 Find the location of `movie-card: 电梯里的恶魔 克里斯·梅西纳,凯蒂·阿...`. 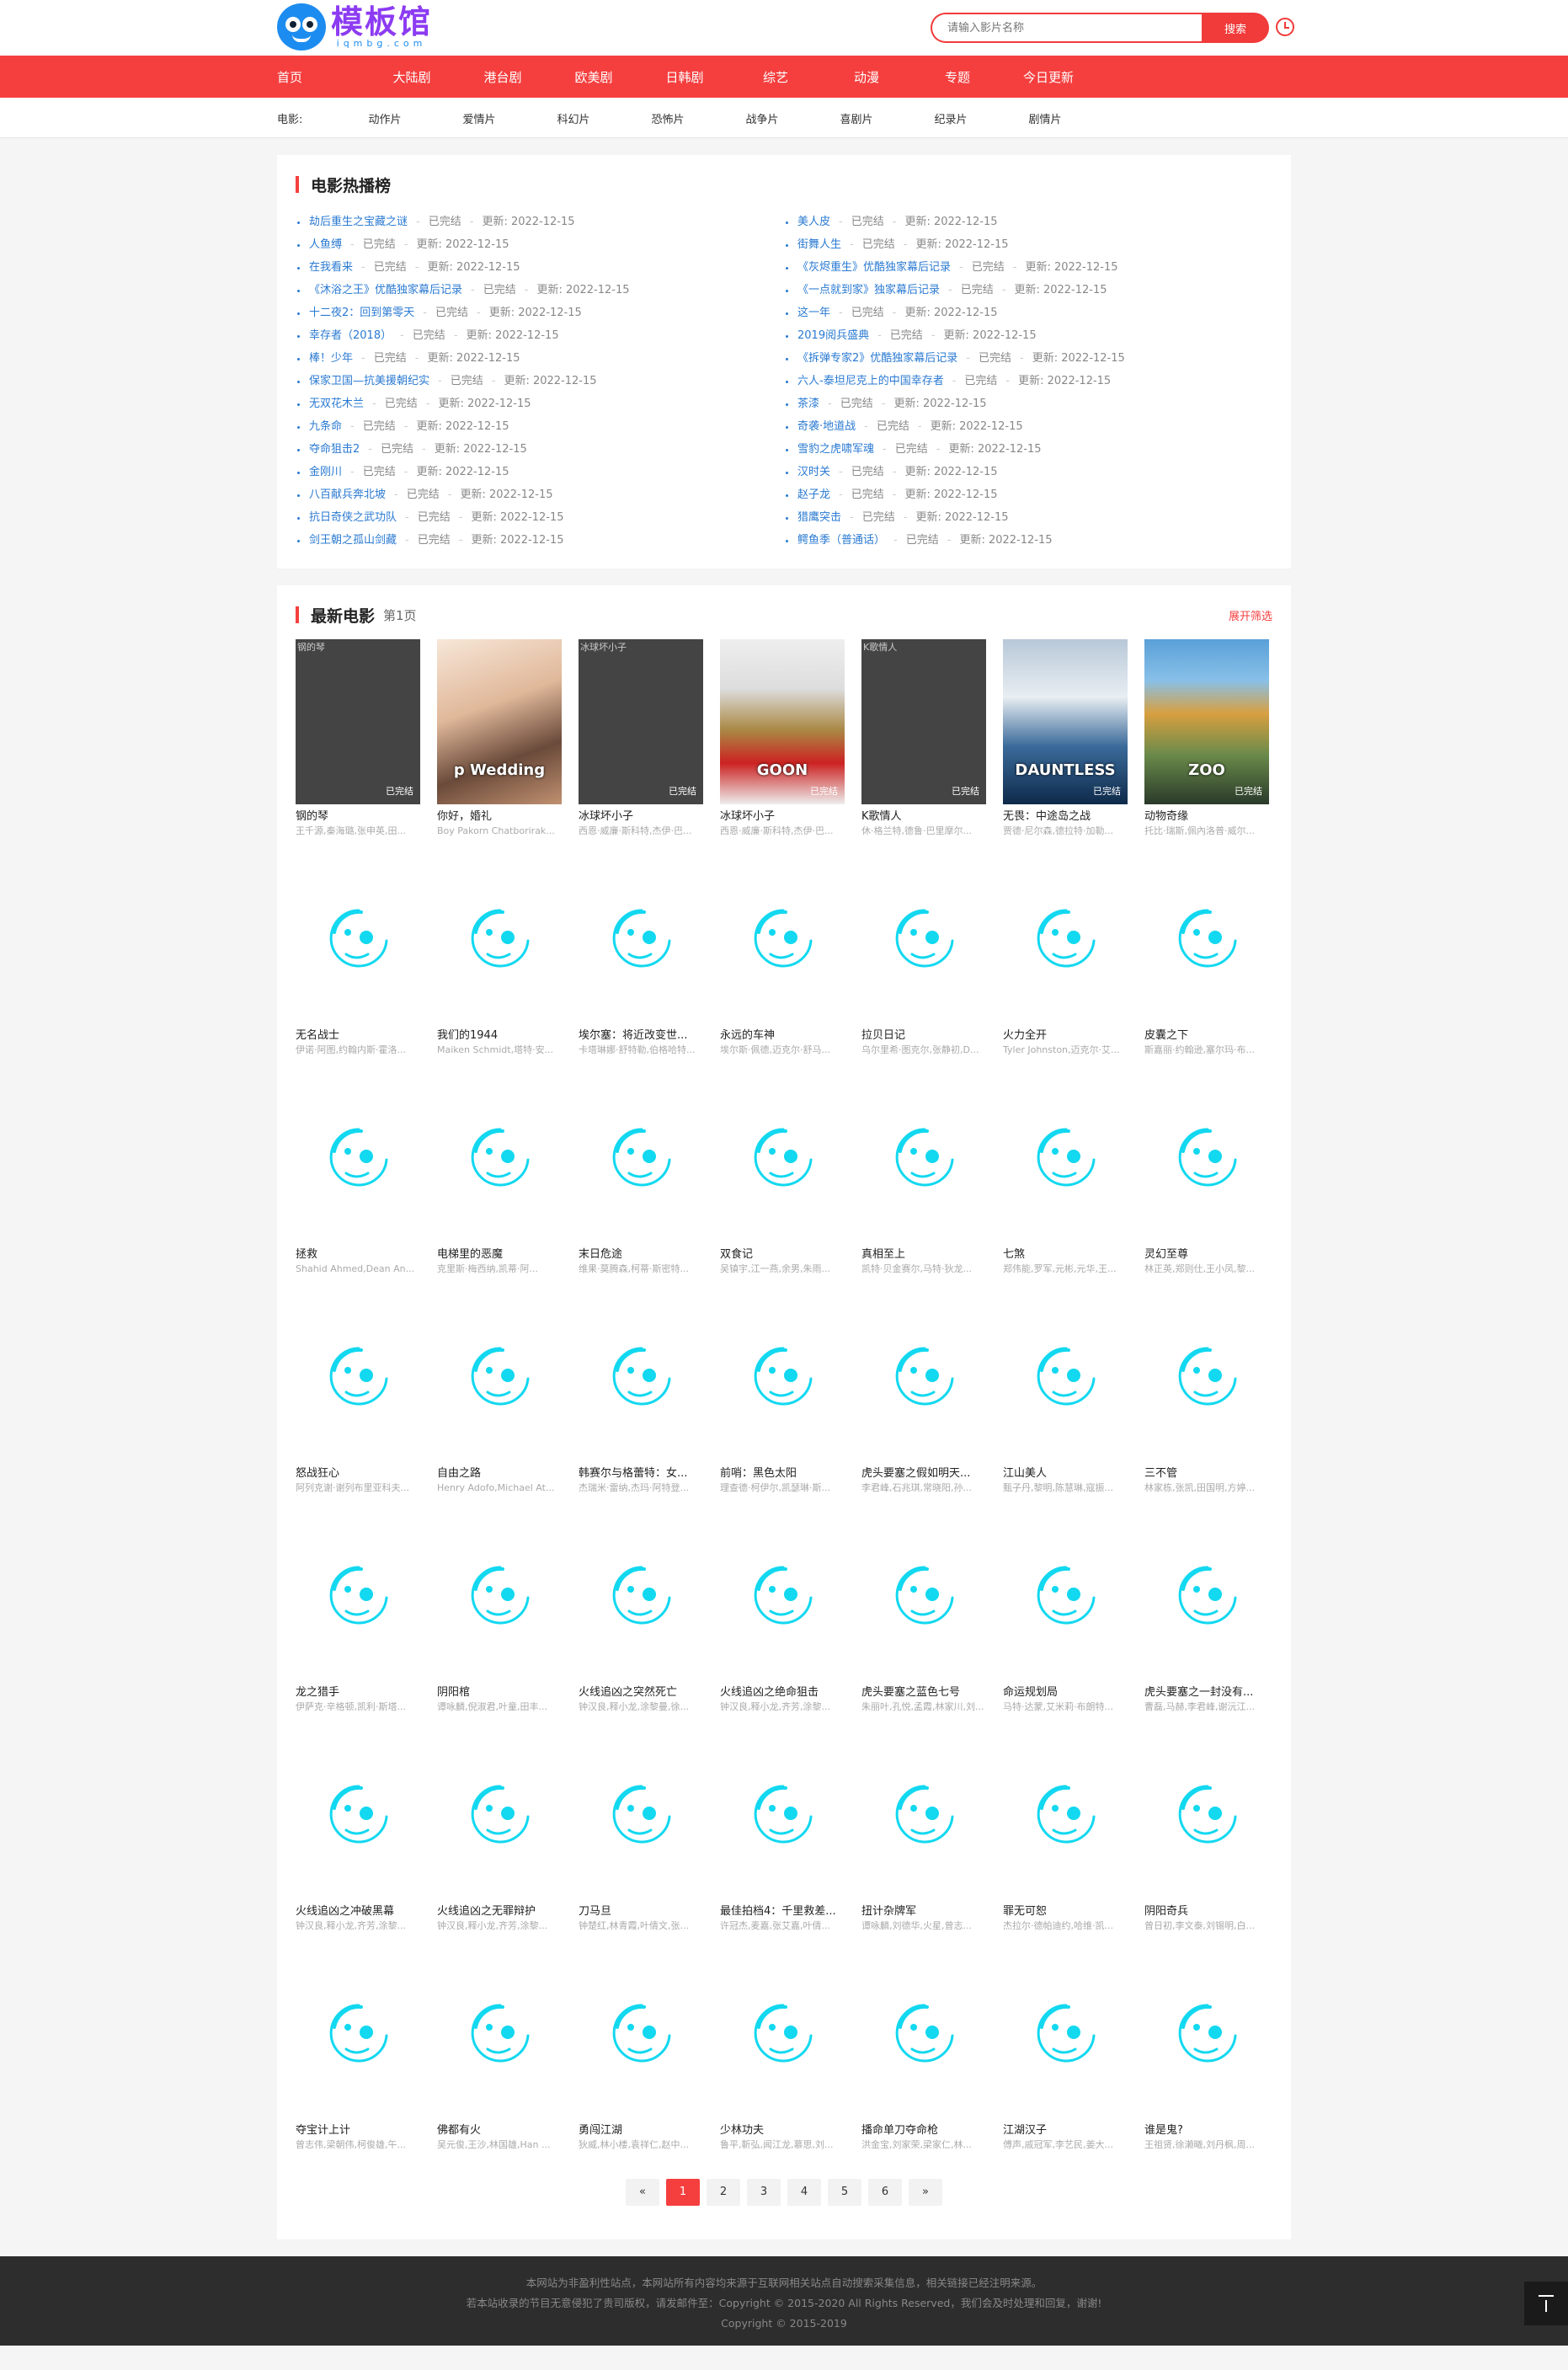

movie-card: 电梯里的恶魔 克里斯·梅西纳,凯蒂·阿... is located at coordinates (499, 1187).